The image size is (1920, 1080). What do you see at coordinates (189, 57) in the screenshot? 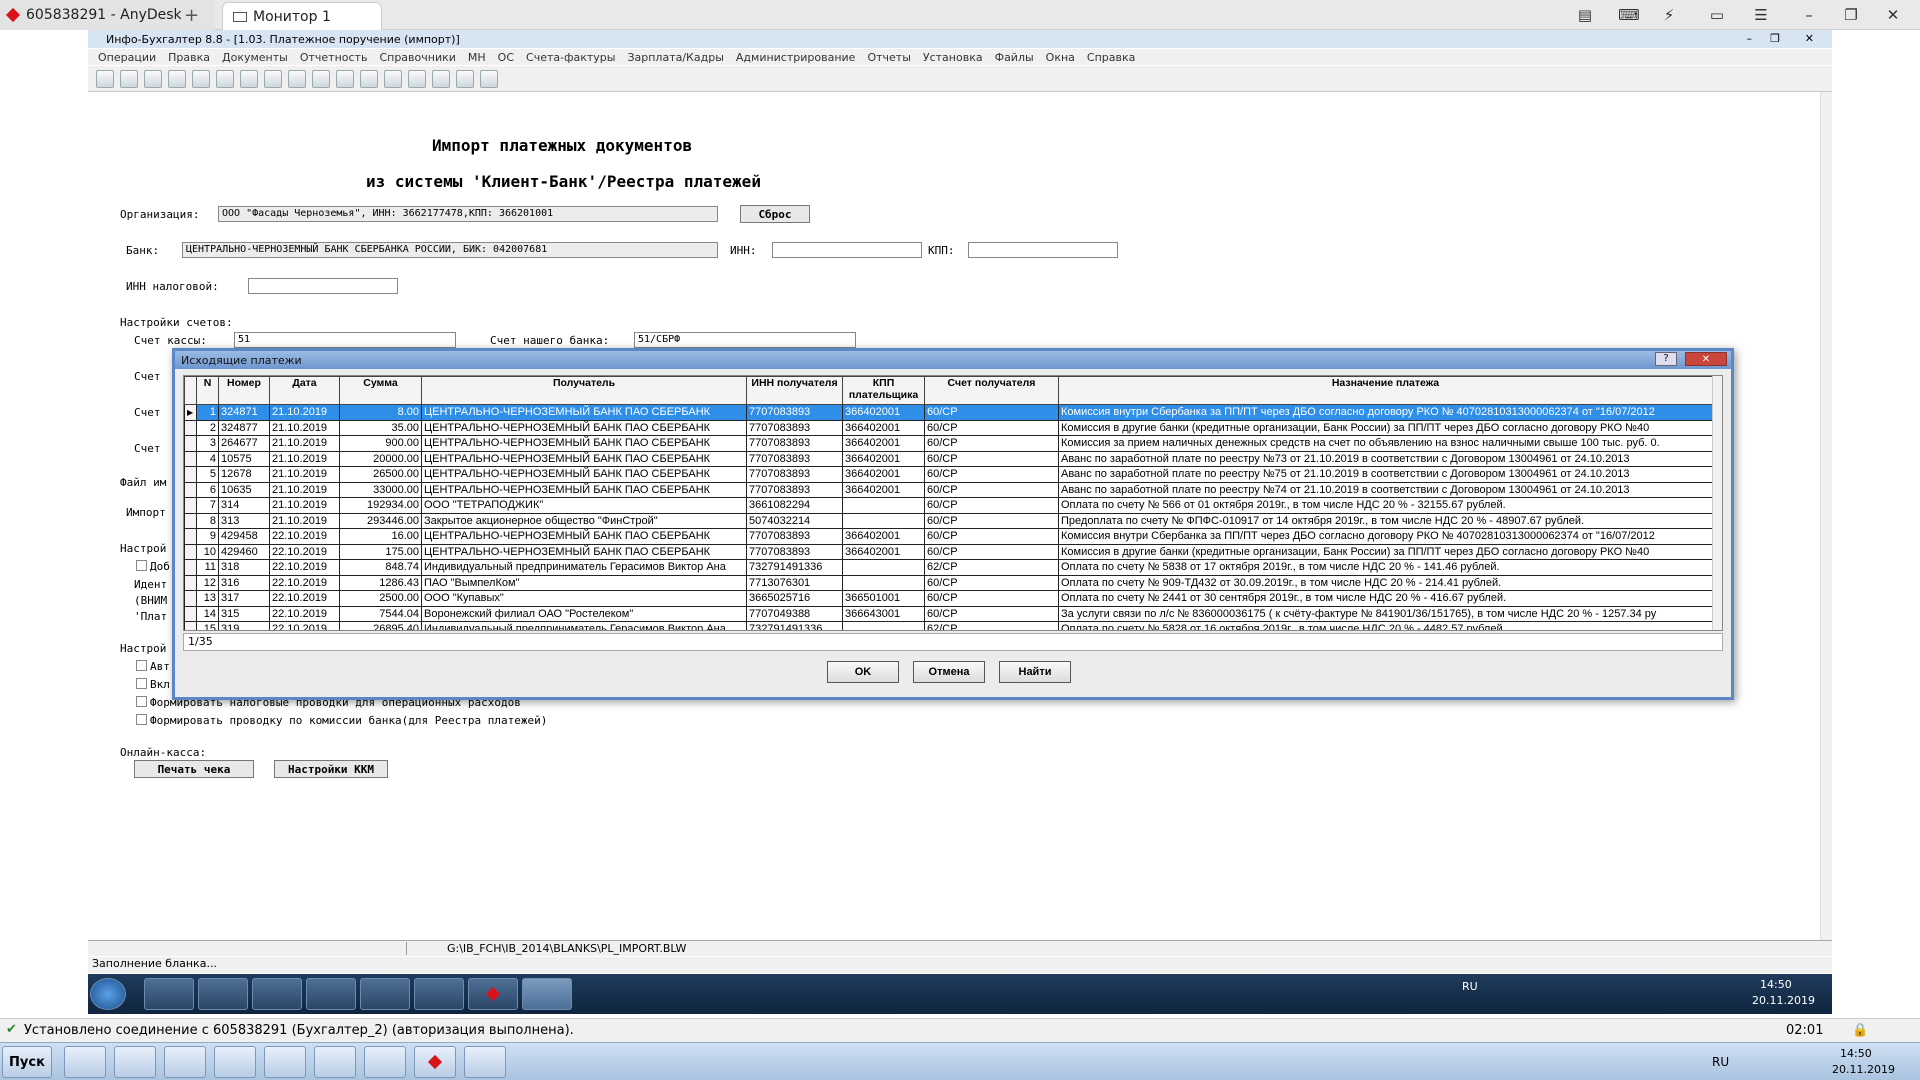
I see `menu-edit: Правка` at bounding box center [189, 57].